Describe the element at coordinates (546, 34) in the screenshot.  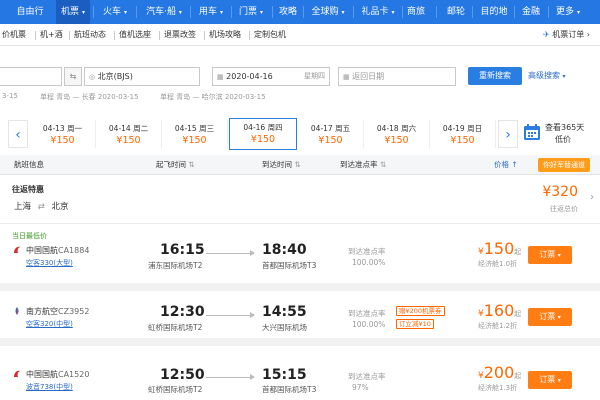
I see `plane-icon: ✈` at that location.